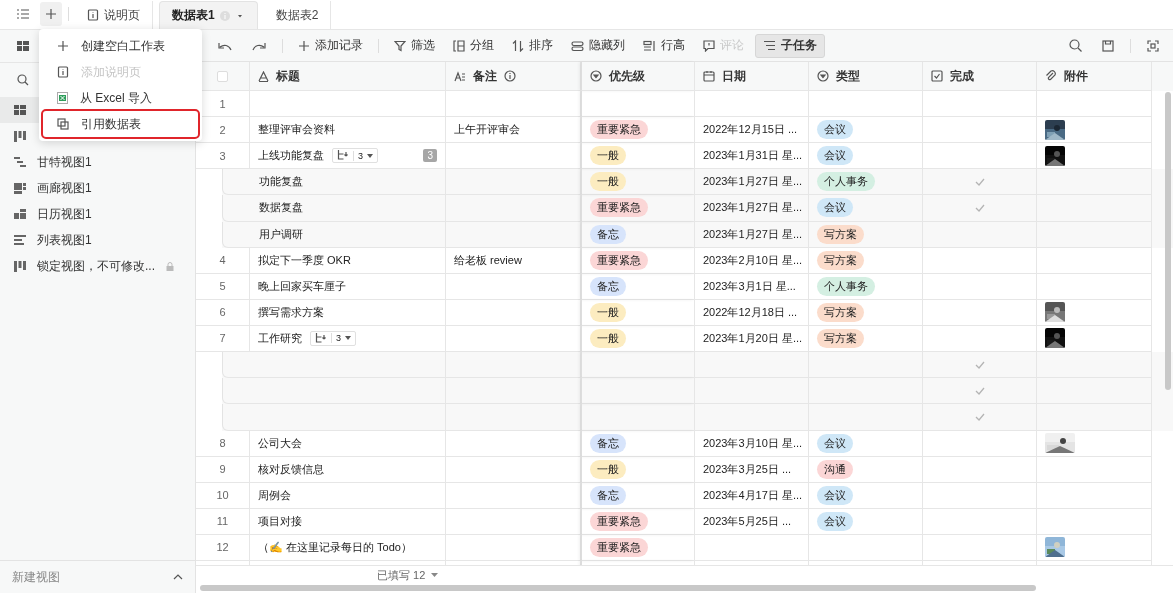  I want to click on table-cell: 数据复盘, so click(334, 208).